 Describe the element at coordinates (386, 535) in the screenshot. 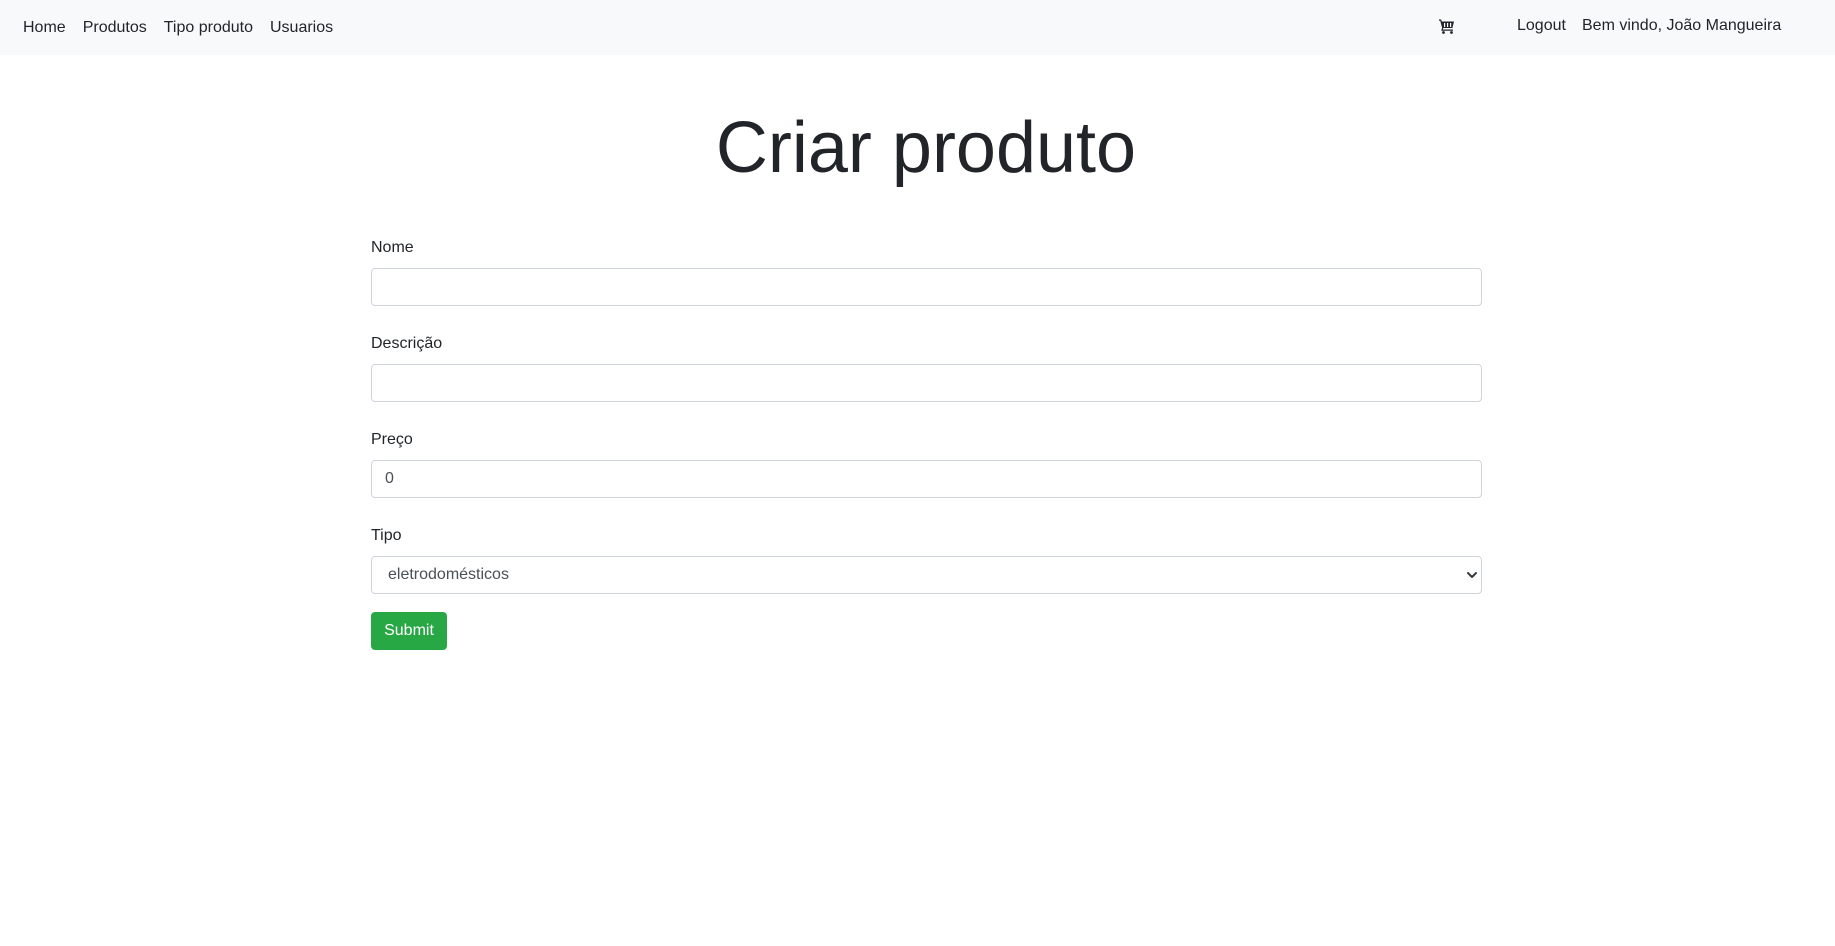

I see `tipo-label: Tipo` at that location.